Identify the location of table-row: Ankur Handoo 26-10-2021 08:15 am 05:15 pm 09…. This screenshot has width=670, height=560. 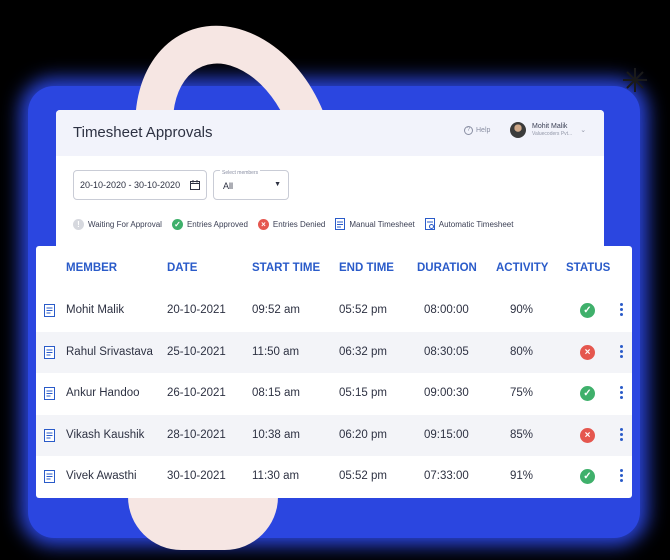
(334, 394).